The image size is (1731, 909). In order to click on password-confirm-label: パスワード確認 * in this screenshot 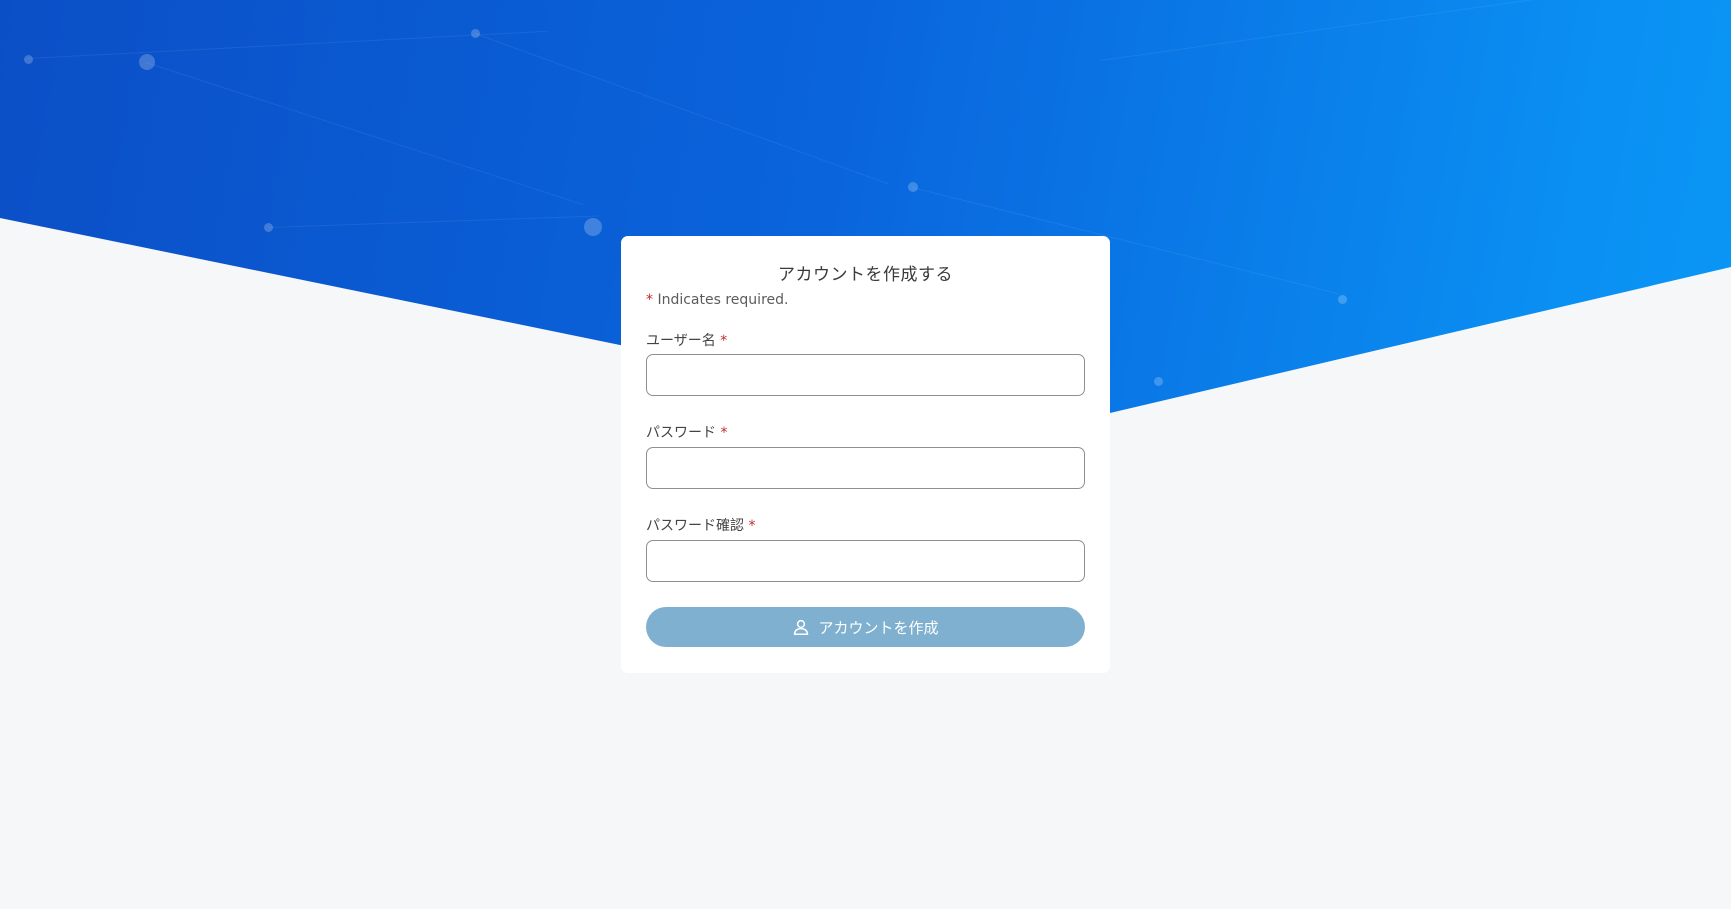, I will do `click(700, 525)`.